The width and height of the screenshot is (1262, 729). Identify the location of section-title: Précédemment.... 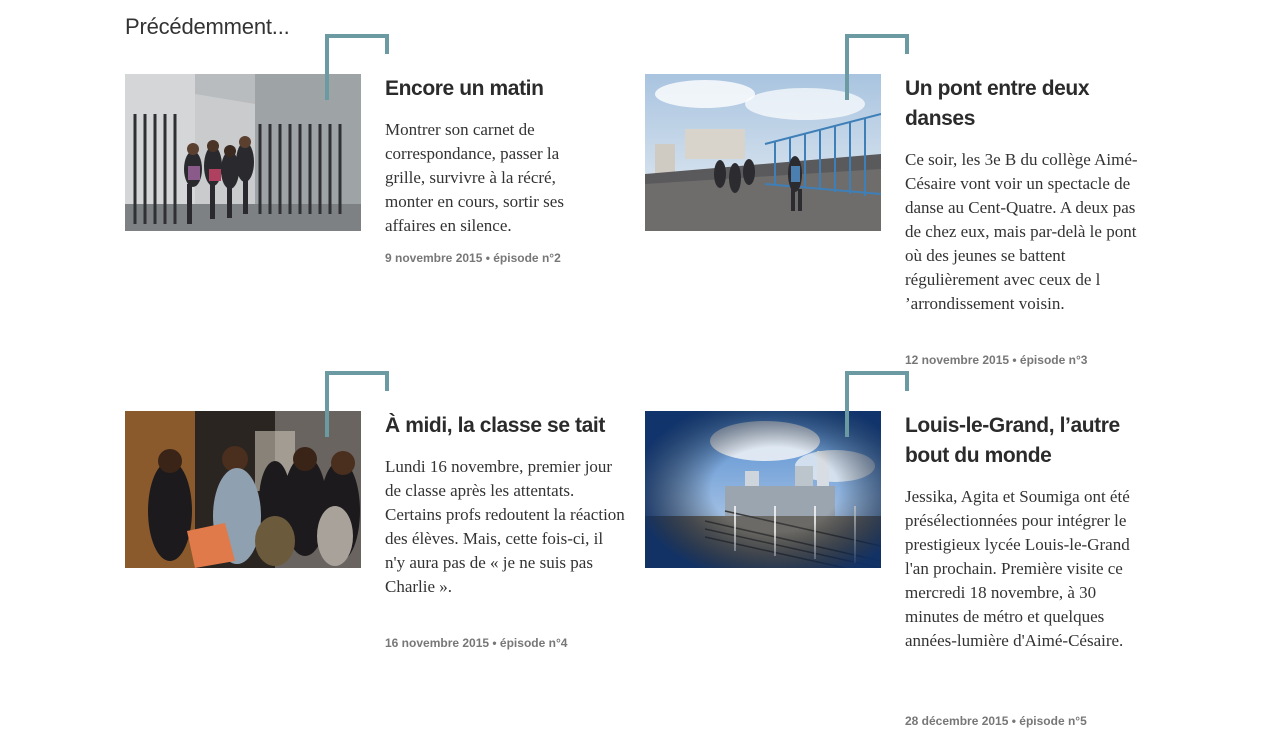
(207, 26).